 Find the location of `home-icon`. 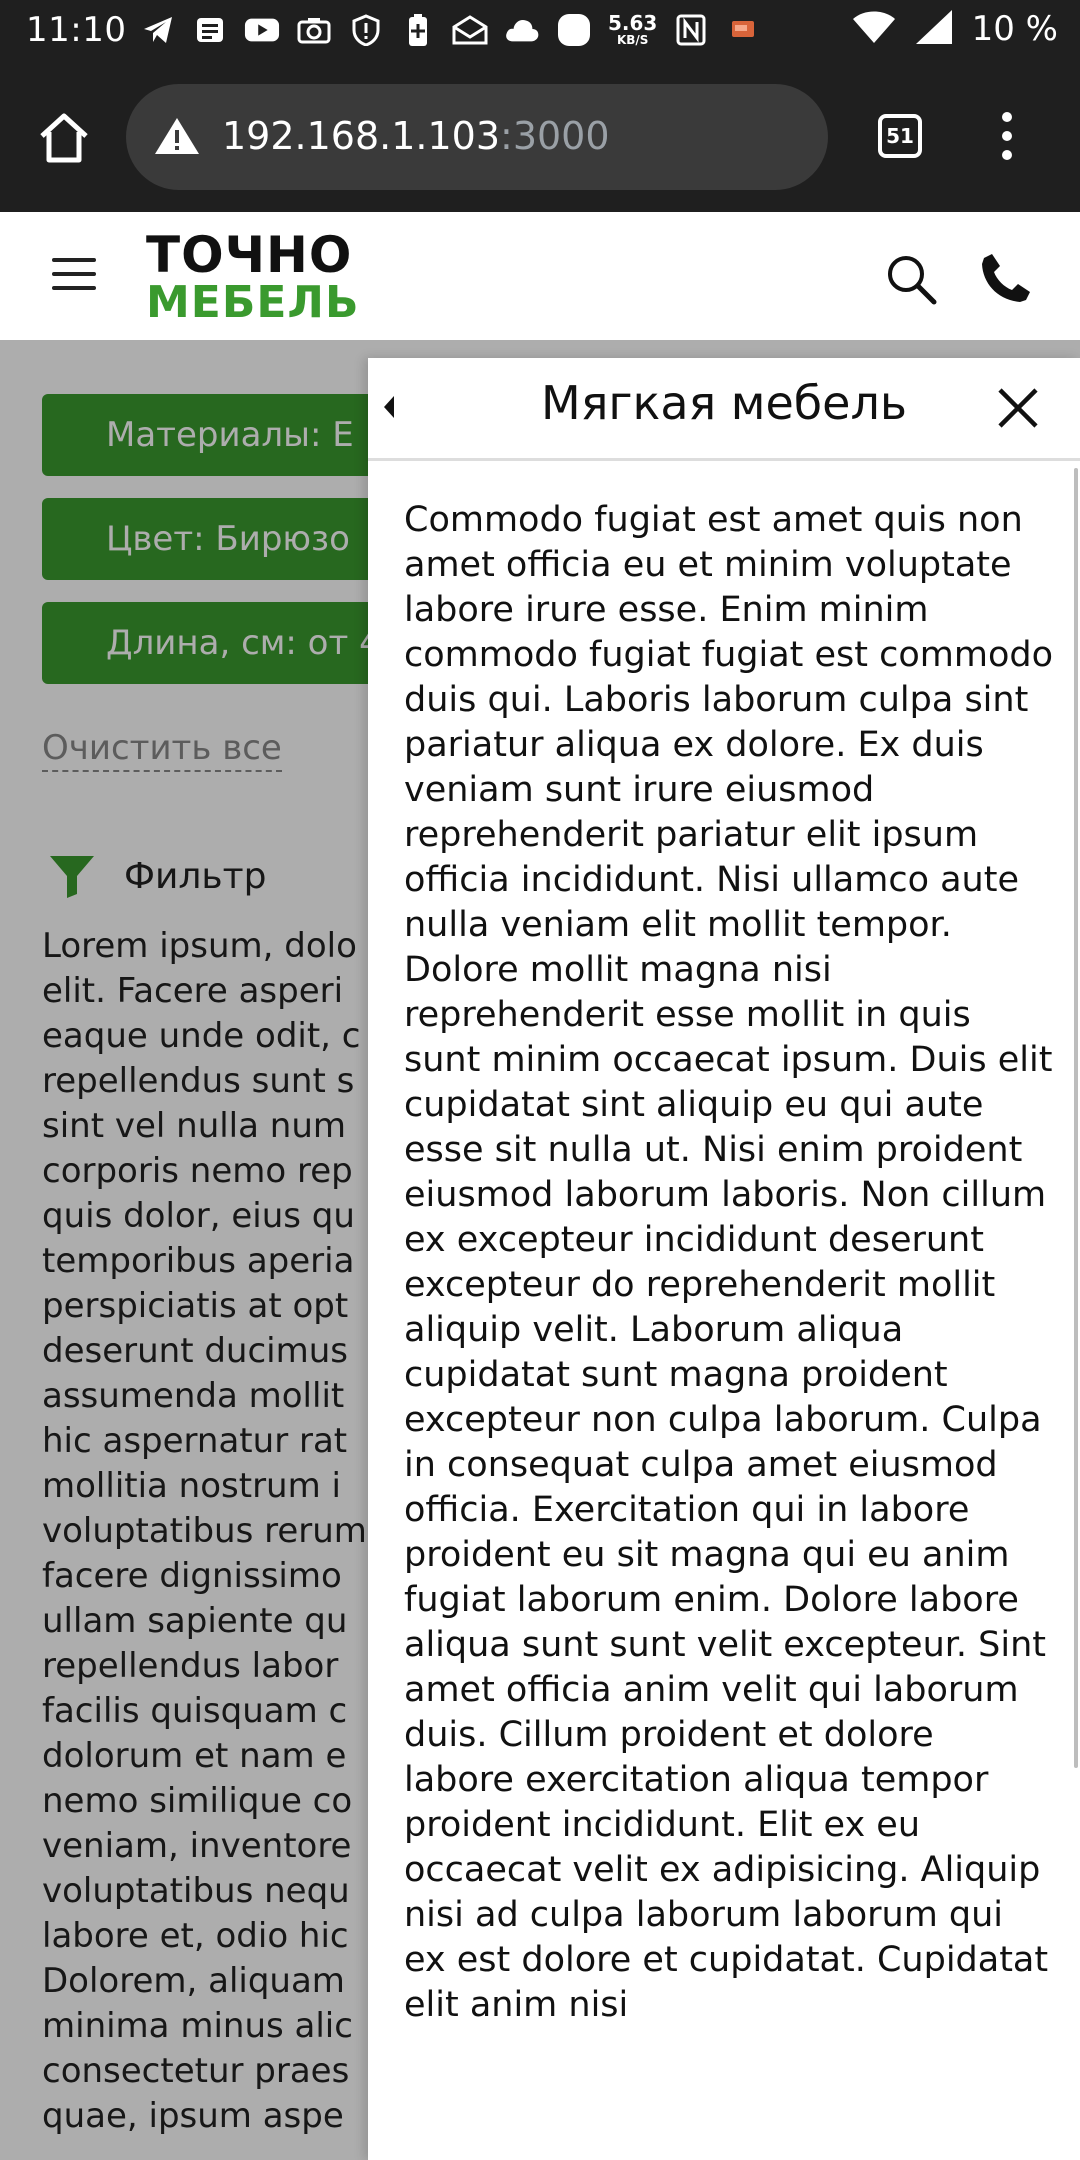

home-icon is located at coordinates (64, 138).